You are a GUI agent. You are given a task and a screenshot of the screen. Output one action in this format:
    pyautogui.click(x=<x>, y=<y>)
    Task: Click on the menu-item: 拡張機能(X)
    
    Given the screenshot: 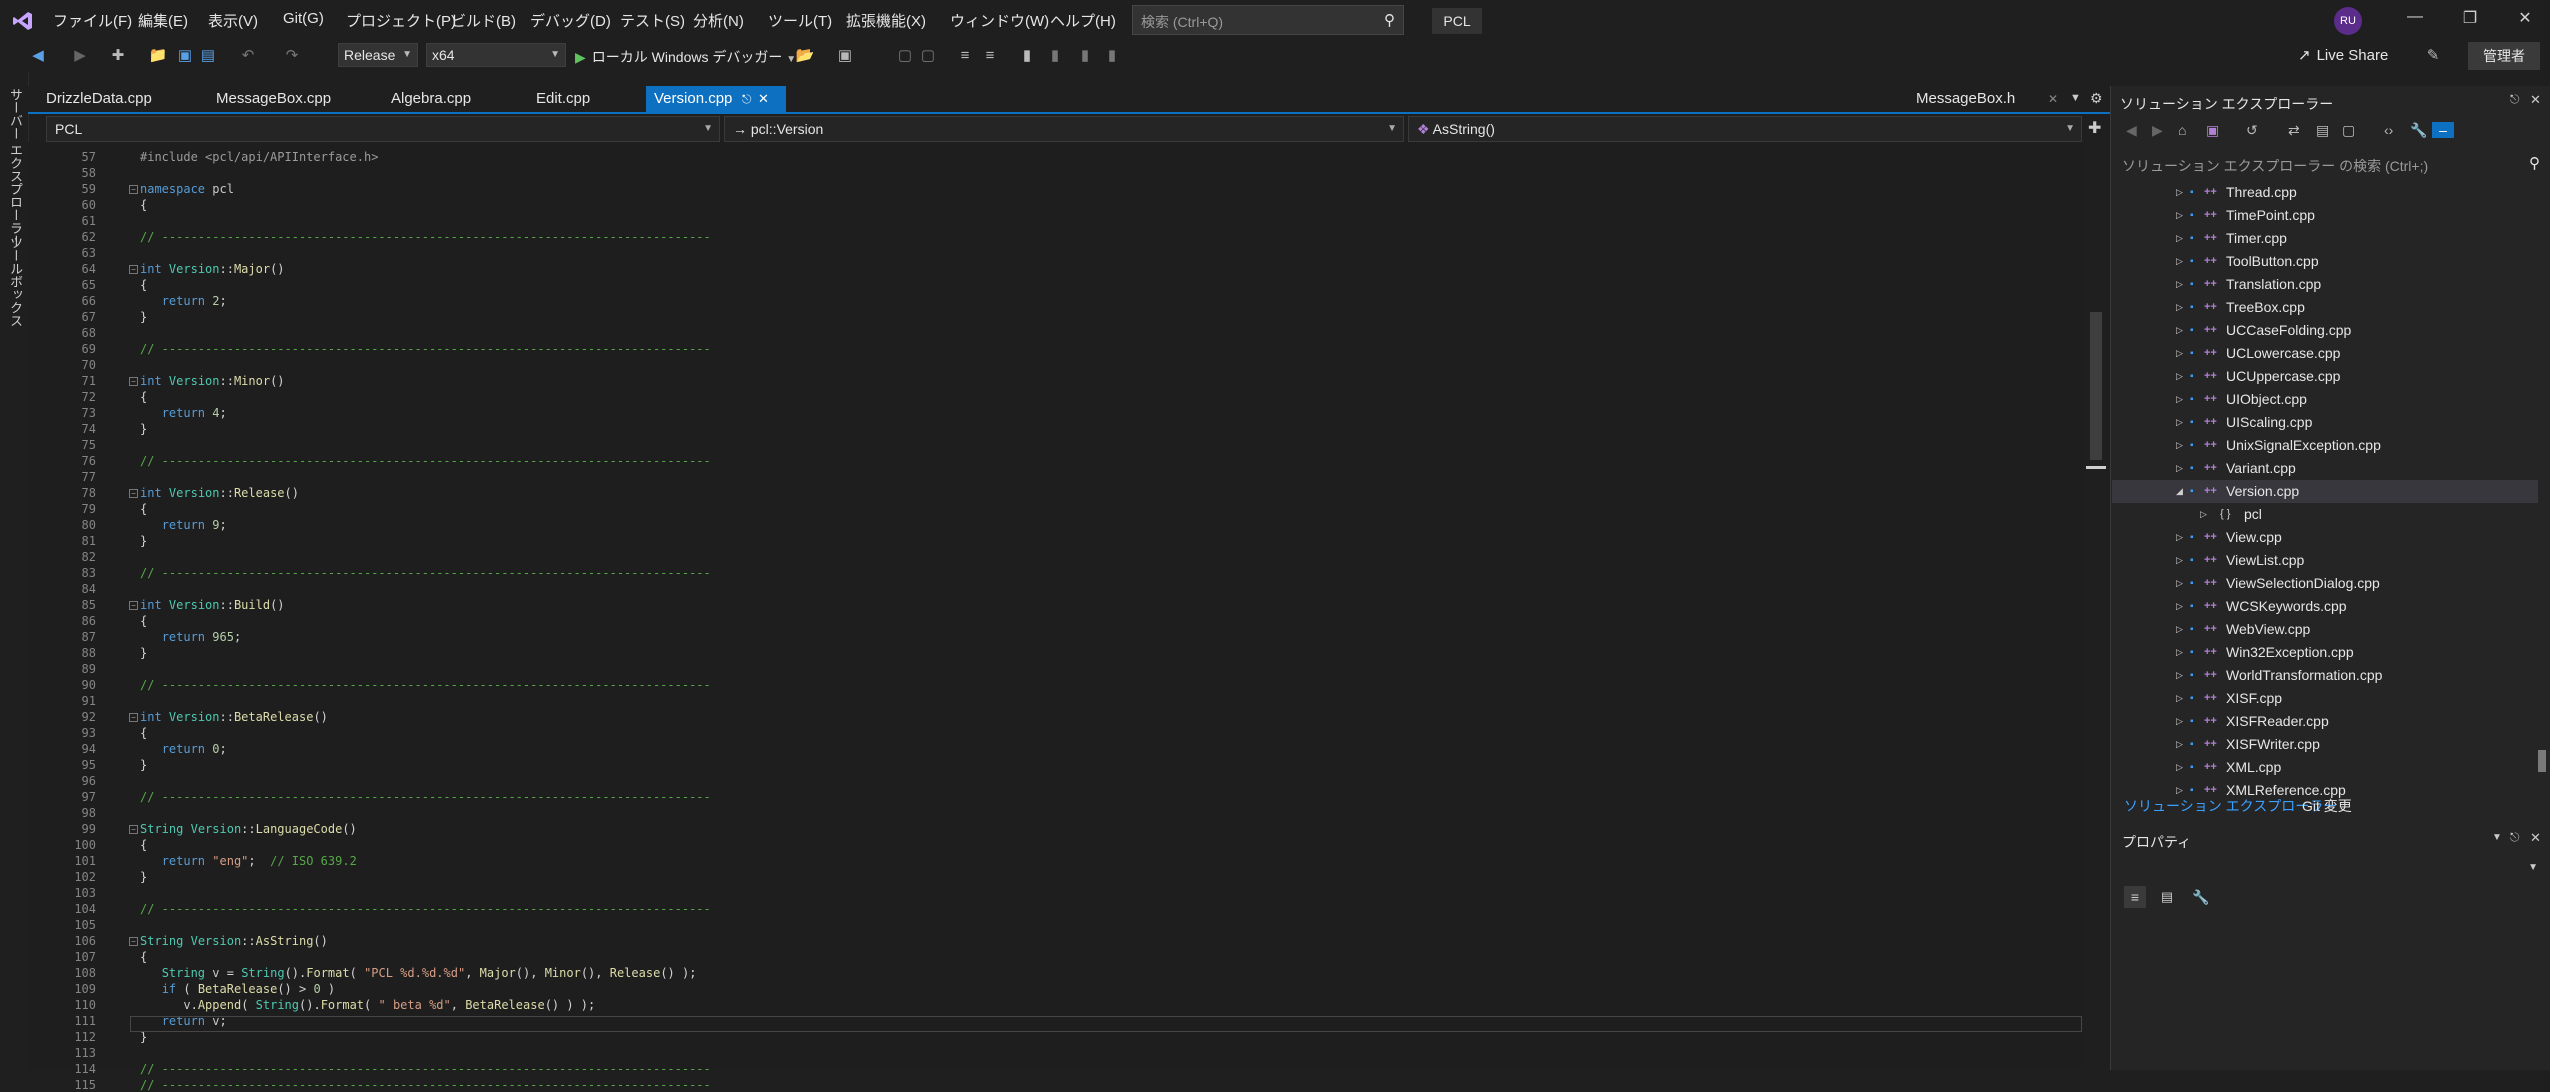 What is the action you would take?
    pyautogui.click(x=886, y=20)
    